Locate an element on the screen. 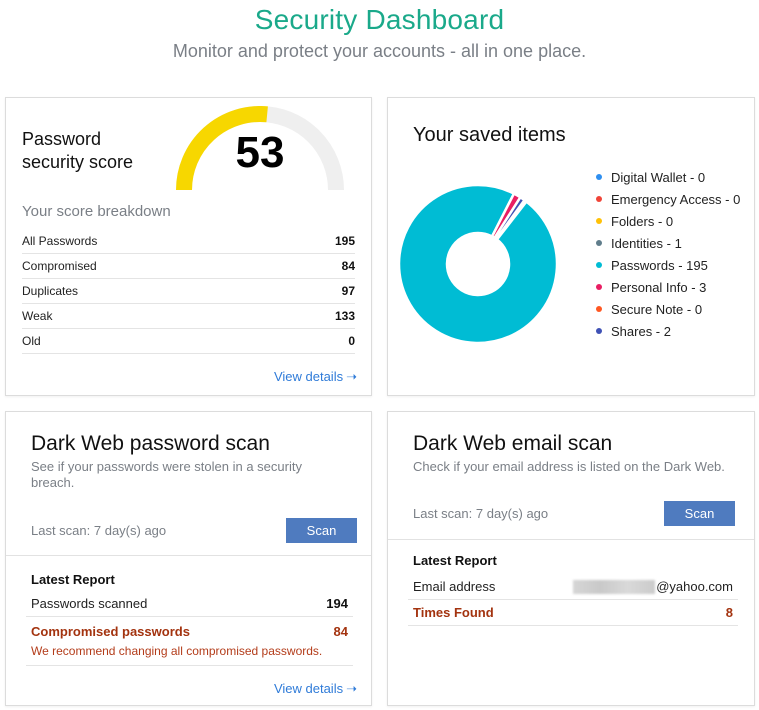 The width and height of the screenshot is (759, 710). breakdown-value: 133 is located at coordinates (344, 316).